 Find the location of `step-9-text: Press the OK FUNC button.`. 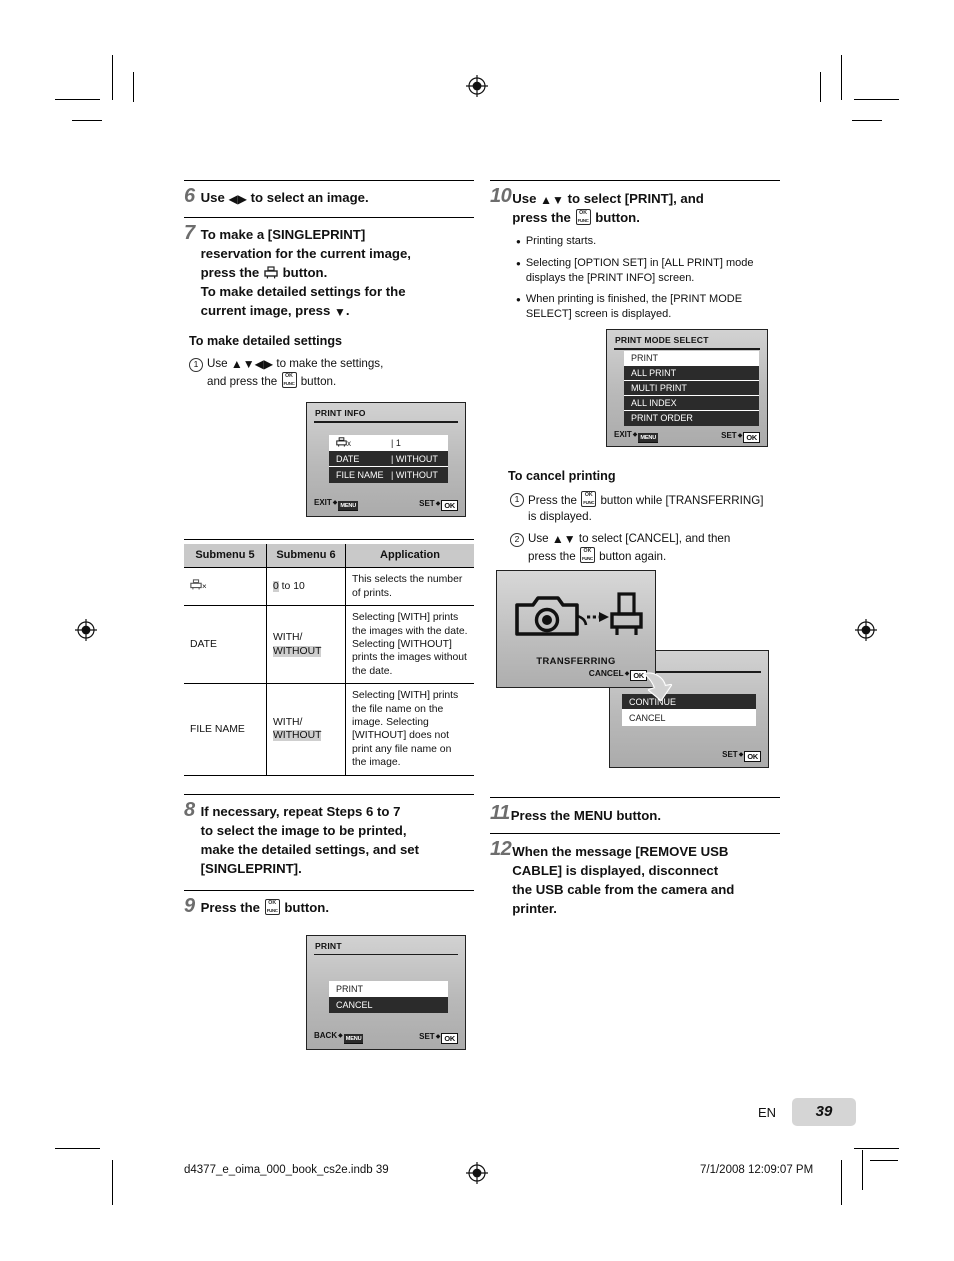

step-9-text: Press the OK FUNC button. is located at coordinates (265, 906).